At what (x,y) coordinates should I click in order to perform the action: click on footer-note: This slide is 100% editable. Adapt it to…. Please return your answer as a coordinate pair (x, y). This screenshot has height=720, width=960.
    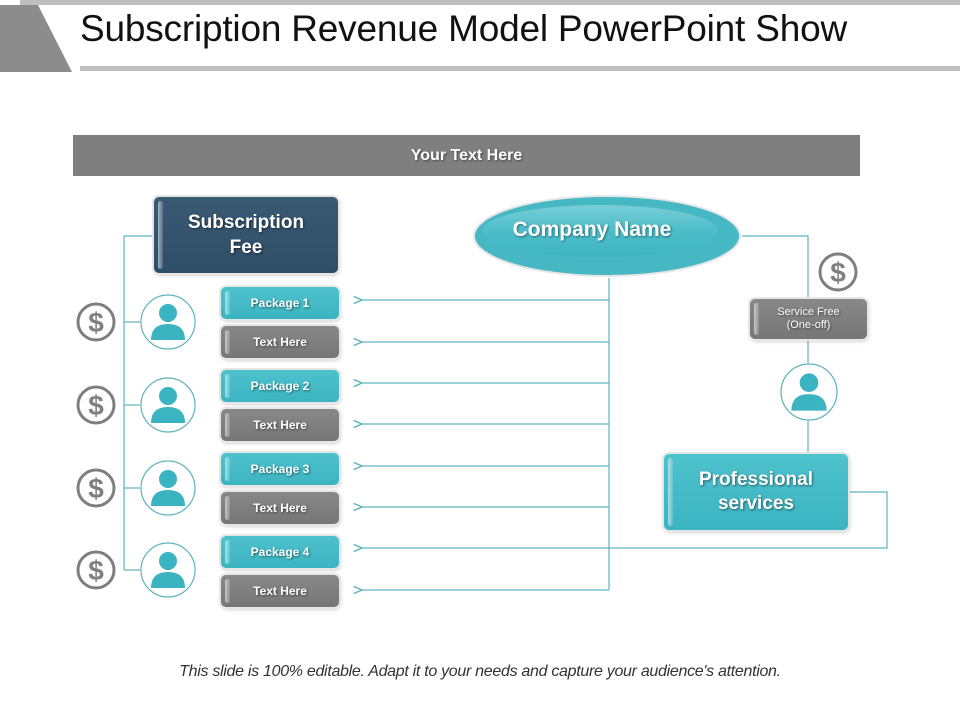
    Looking at the image, I should click on (480, 671).